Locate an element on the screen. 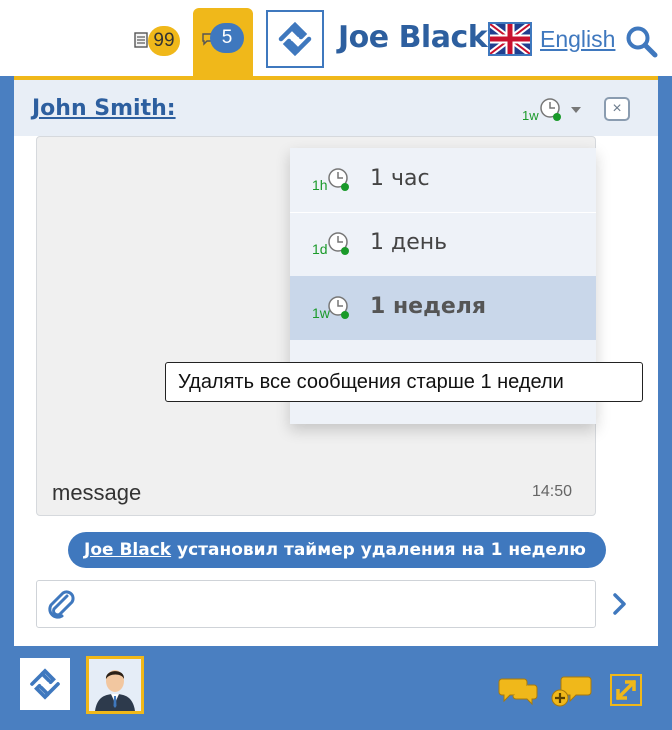 This screenshot has width=672, height=730. timer-select-label: 1w is located at coordinates (530, 115).